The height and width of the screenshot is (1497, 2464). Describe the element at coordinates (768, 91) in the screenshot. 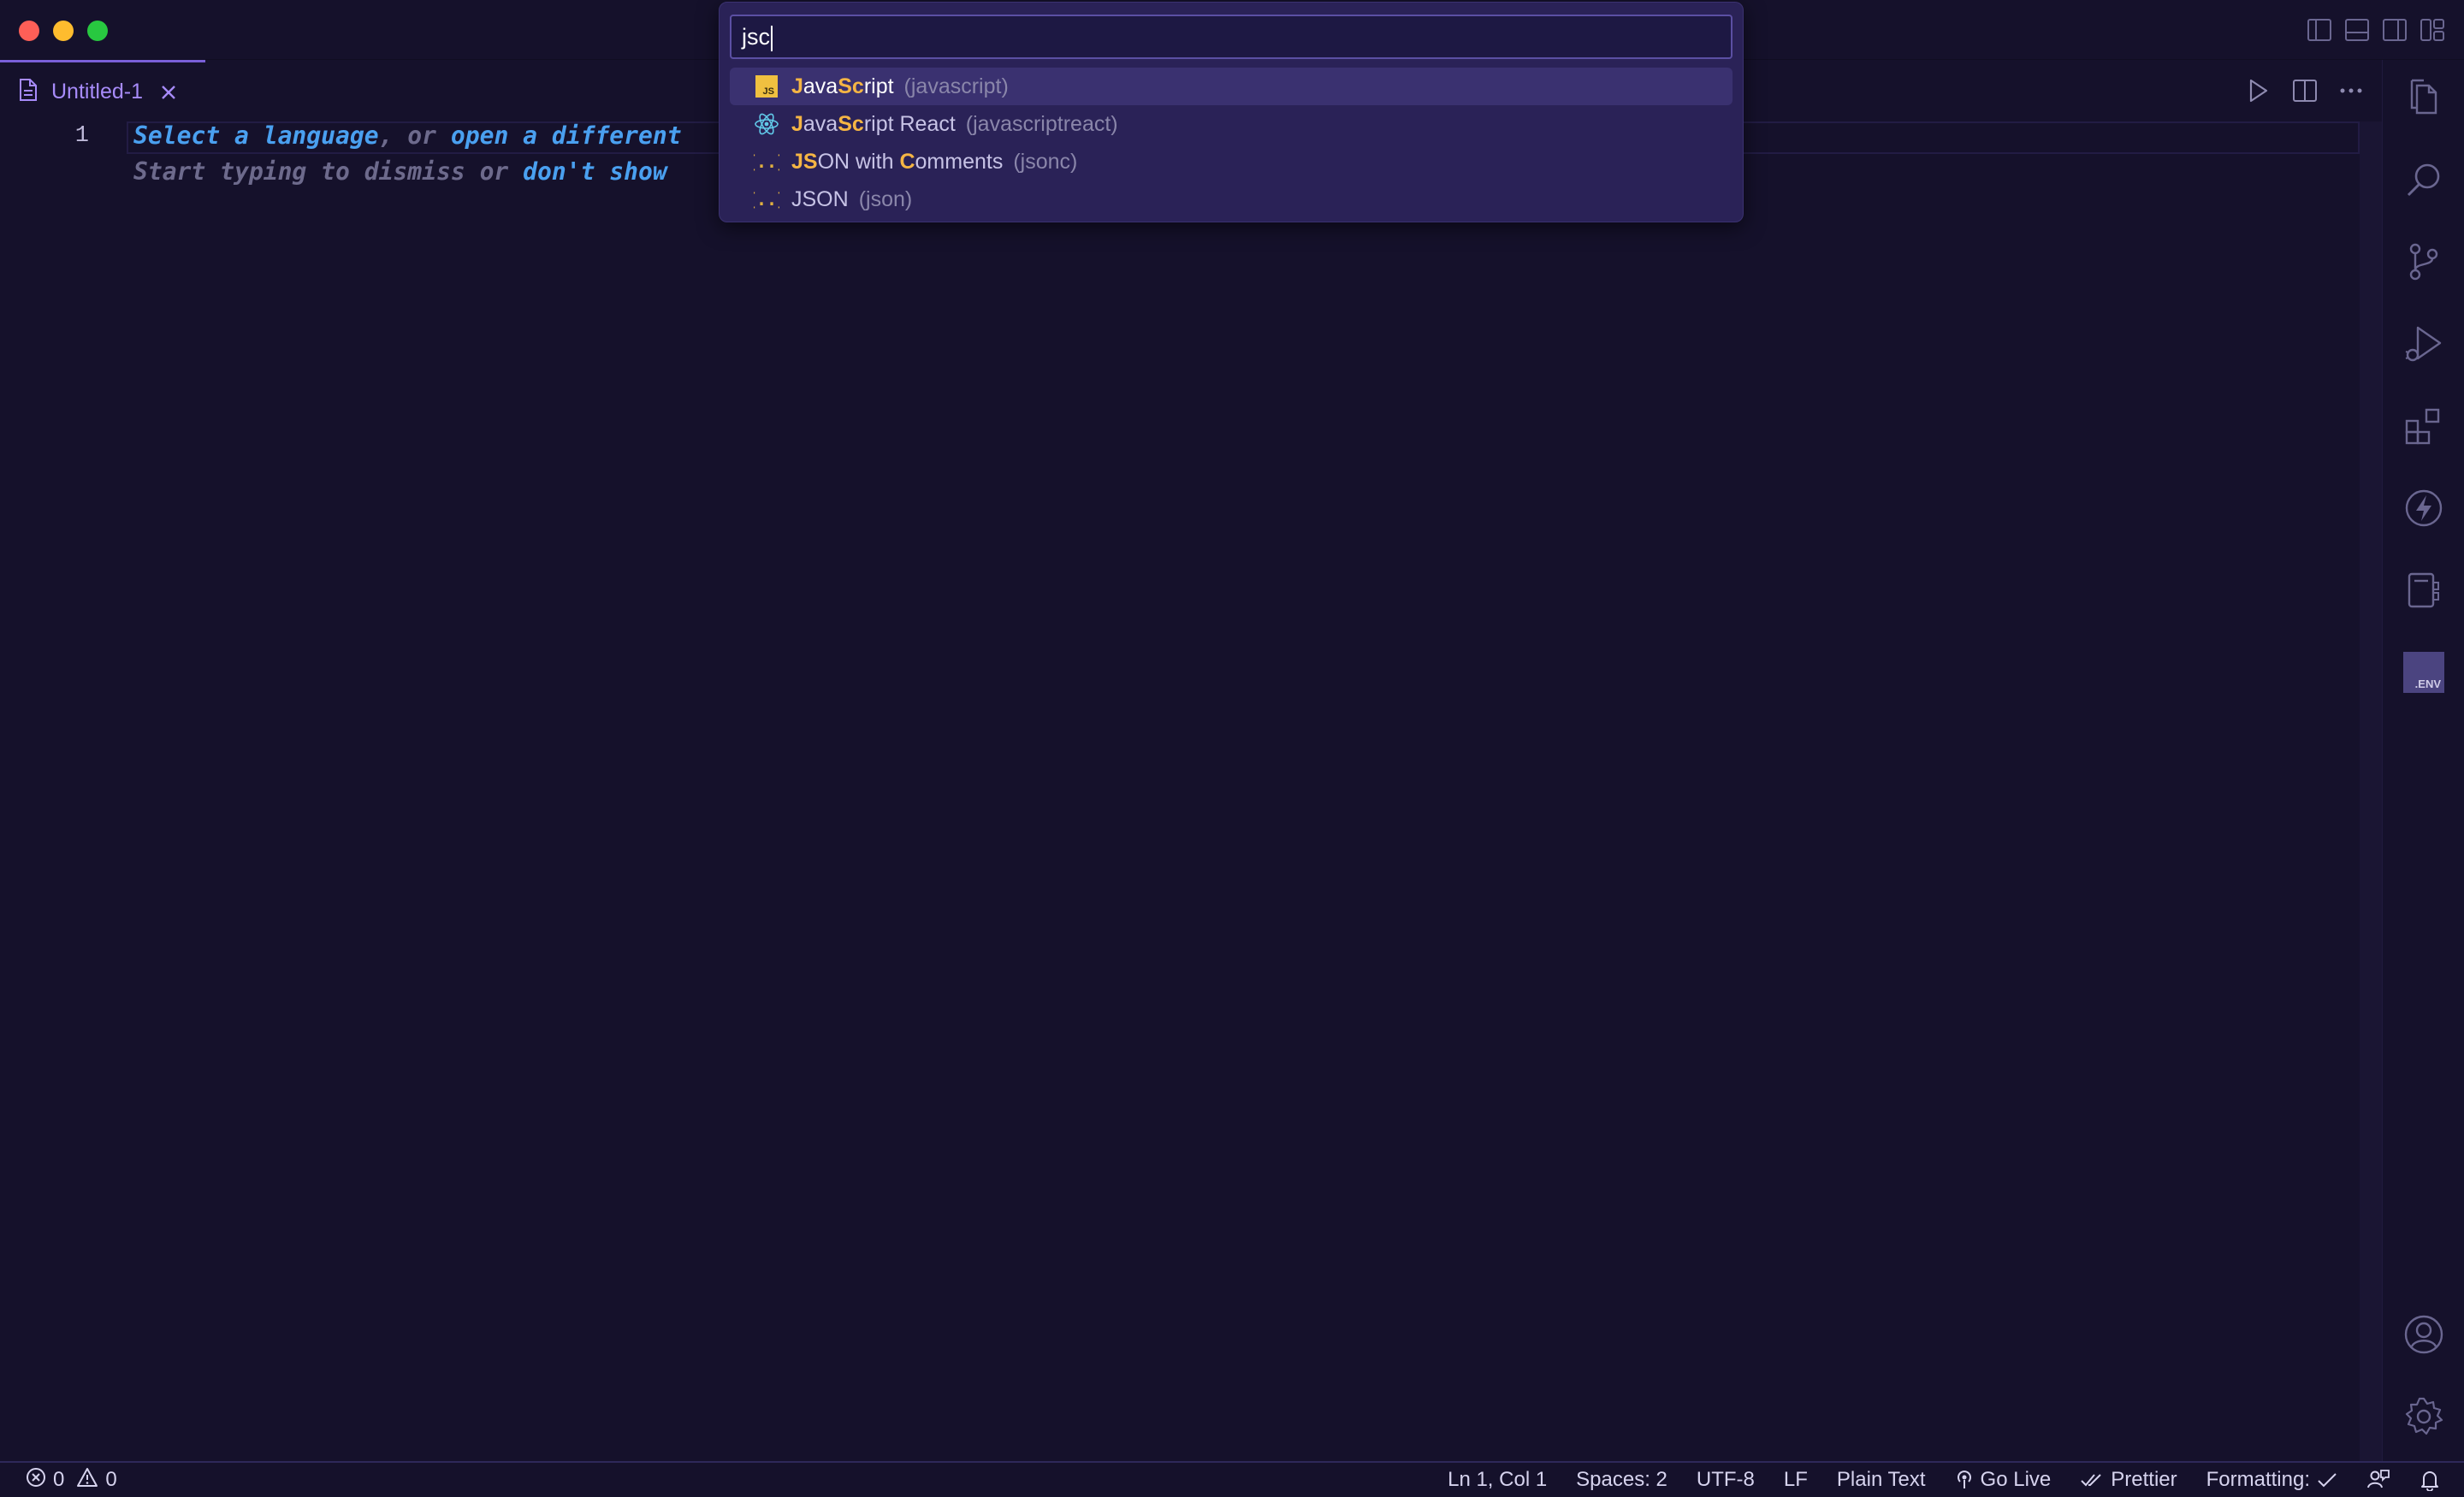

I see `svg-text: JS` at that location.